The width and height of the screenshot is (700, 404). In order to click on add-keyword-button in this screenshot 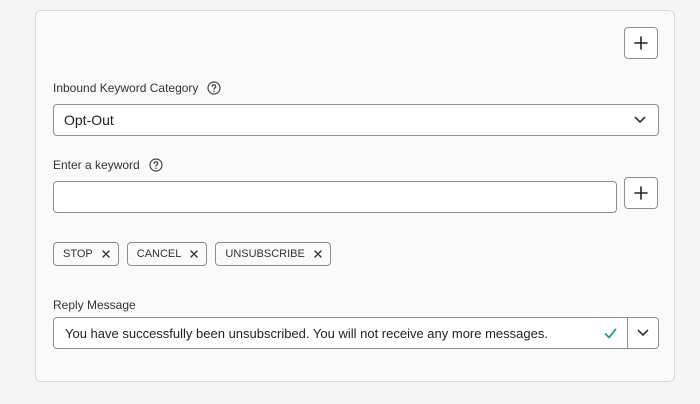, I will do `click(641, 193)`.